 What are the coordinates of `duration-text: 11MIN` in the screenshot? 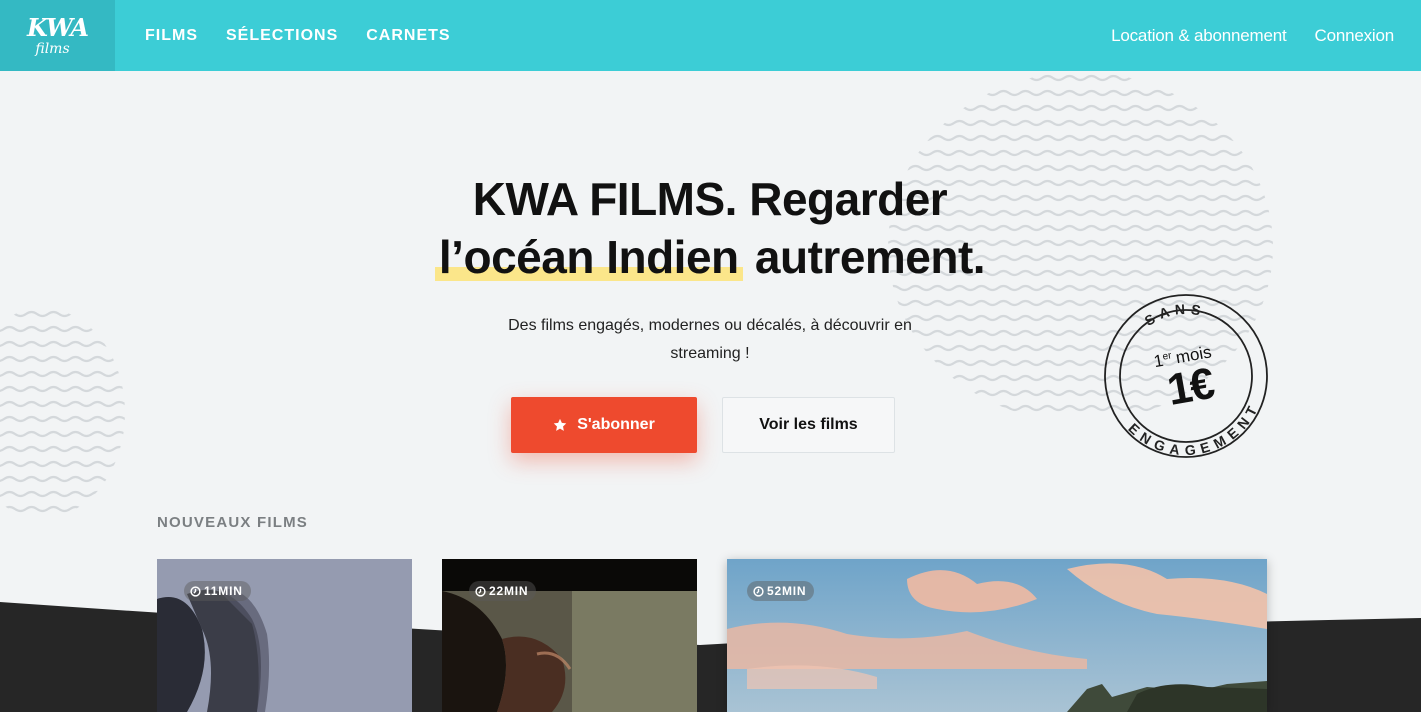 It's located at (223, 591).